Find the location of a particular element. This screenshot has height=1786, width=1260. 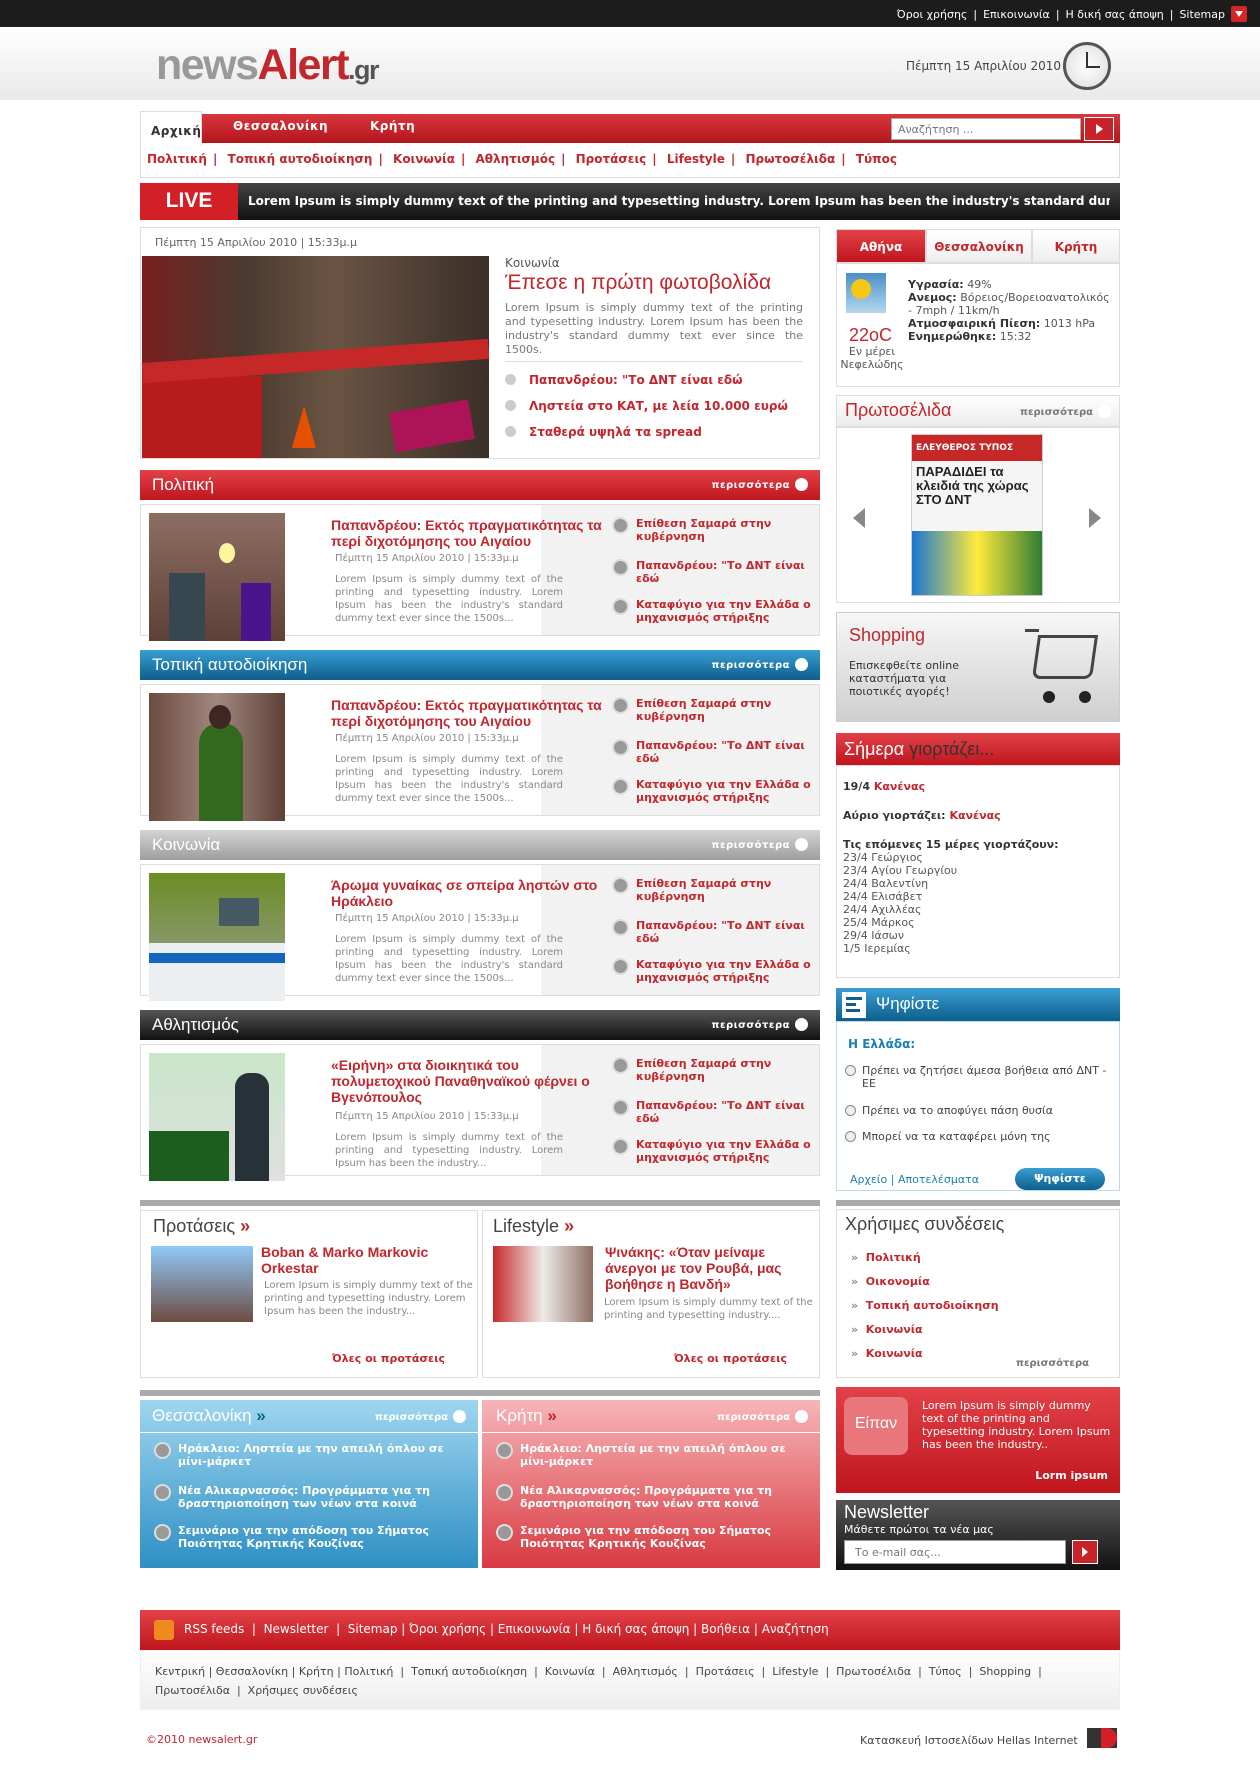

vote-button: Ψηφίστε is located at coordinates (1060, 1179).